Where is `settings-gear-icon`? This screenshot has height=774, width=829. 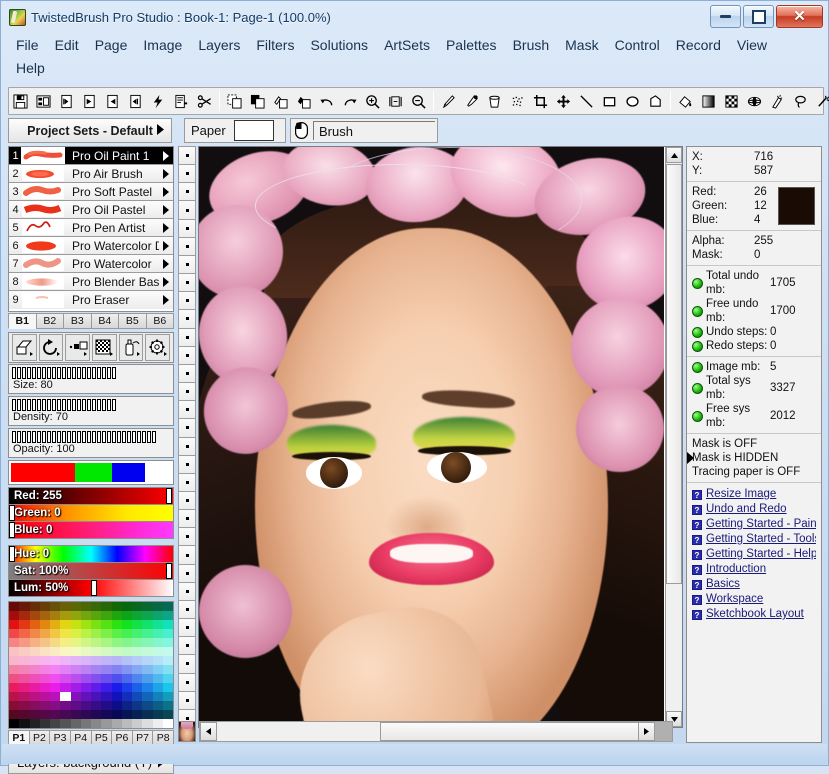
settings-gear-icon is located at coordinates (157, 347).